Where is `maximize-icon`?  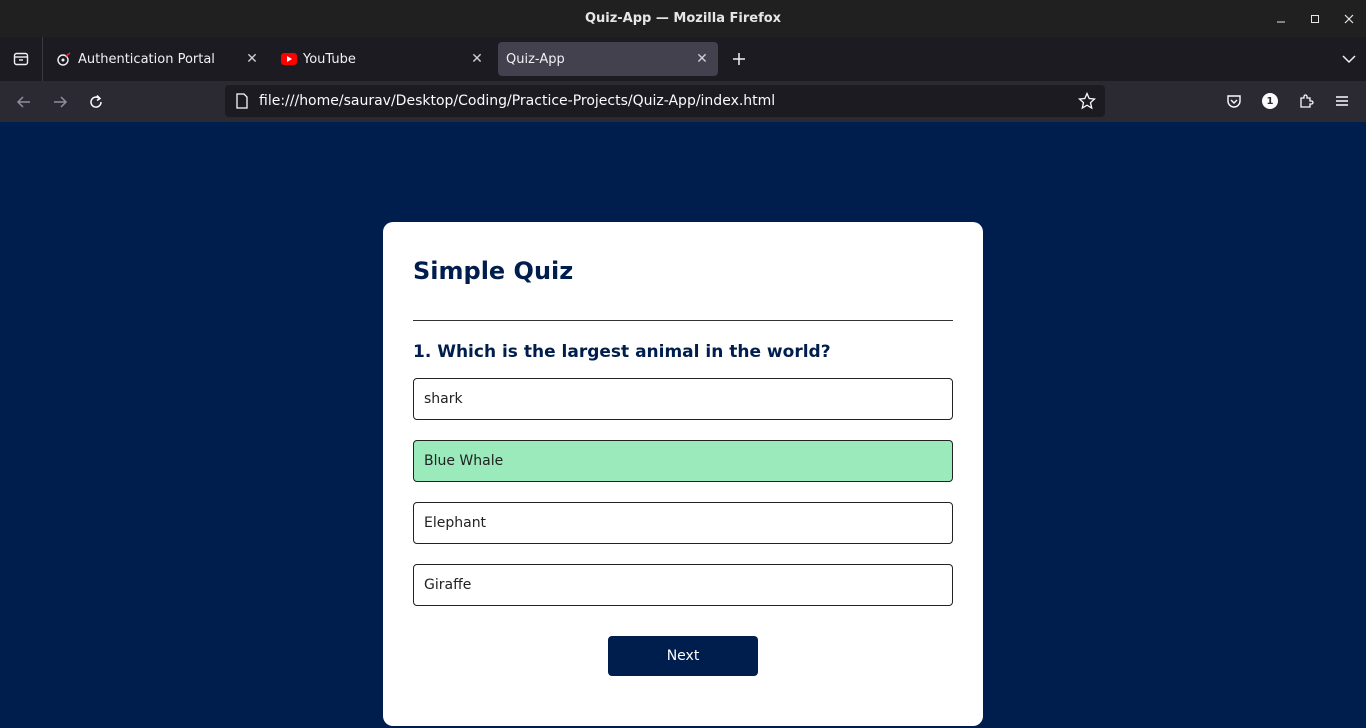 maximize-icon is located at coordinates (1315, 18).